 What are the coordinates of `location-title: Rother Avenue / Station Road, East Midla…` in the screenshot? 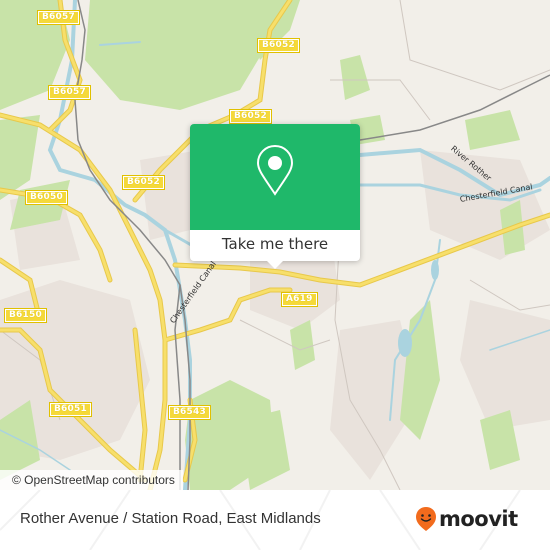 It's located at (170, 518).